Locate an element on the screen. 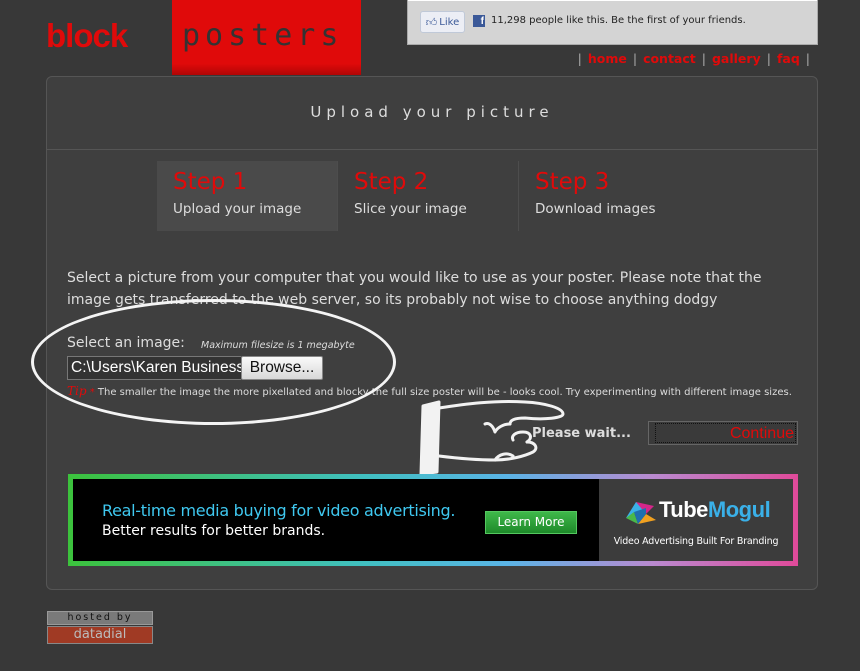 This screenshot has height=671, width=860. continue-button: Continue is located at coordinates (723, 433).